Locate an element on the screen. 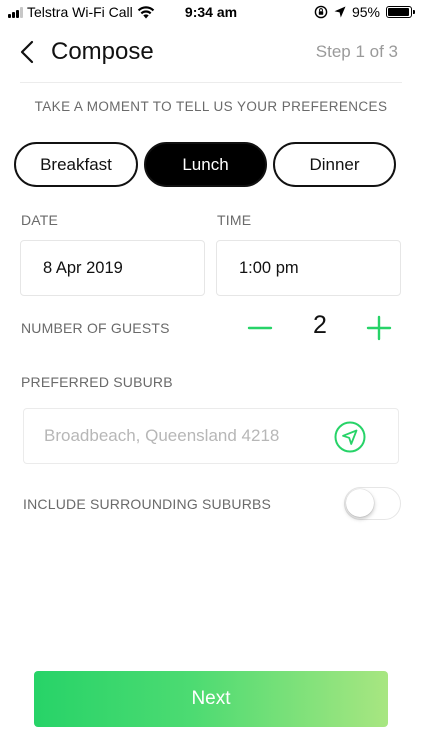 The height and width of the screenshot is (750, 422). chevron-left-icon is located at coordinates (27, 52).